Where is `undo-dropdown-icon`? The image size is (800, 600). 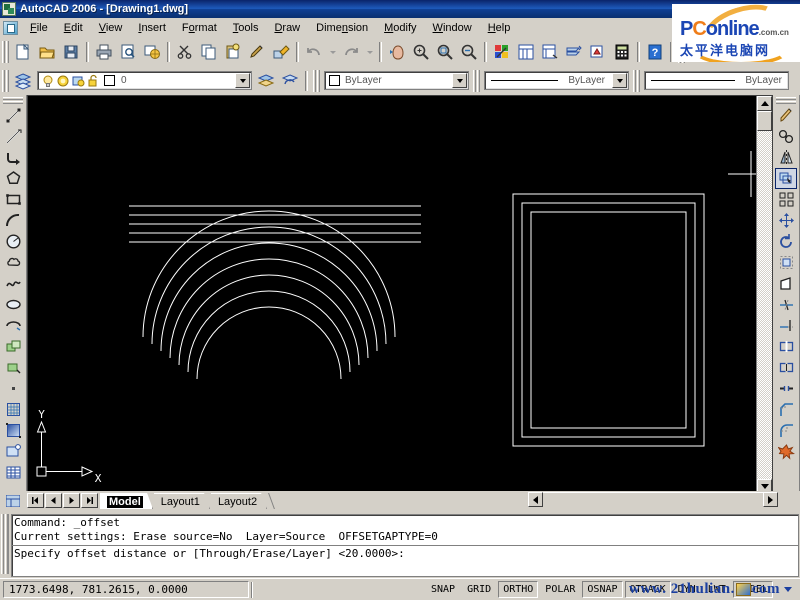
undo-dropdown-icon is located at coordinates (332, 52).